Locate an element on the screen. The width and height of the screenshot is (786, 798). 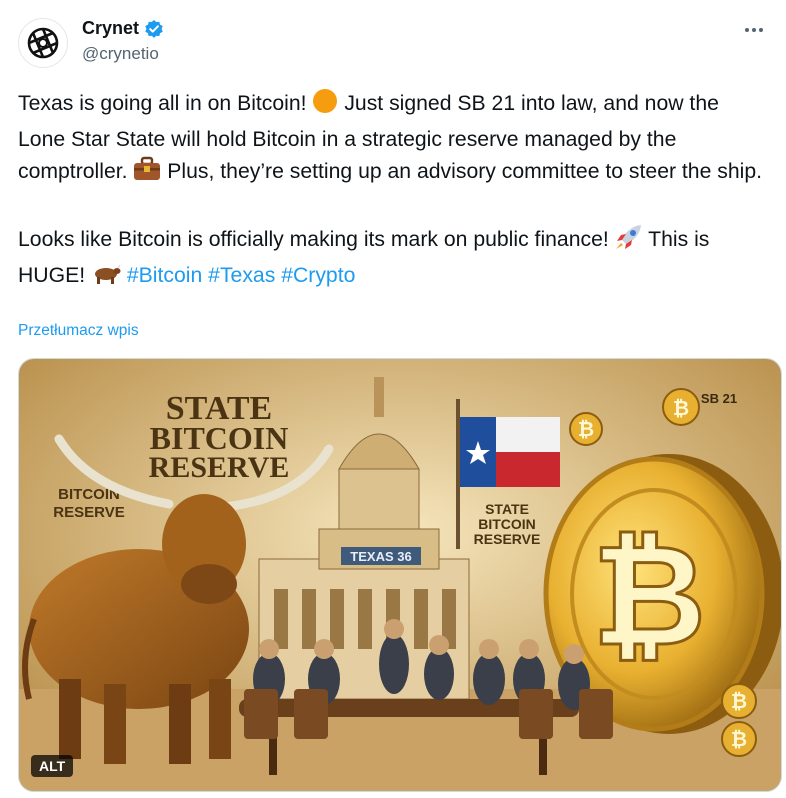
hashtag-texas-link: #Texas is located at coordinates (241, 275).